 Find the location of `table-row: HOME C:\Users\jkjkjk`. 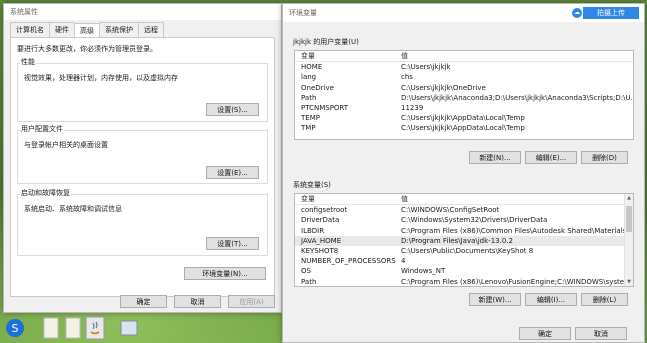

table-row: HOME C:\Users\jkjkjk is located at coordinates (464, 67).